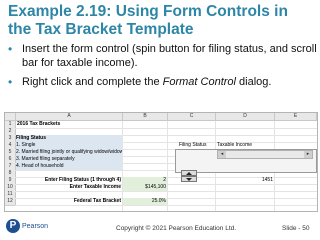 Image resolution: width=320 pixels, height=240 pixels. What do you see at coordinates (69, 138) in the screenshot?
I see `cell-a3: Filing Status` at bounding box center [69, 138].